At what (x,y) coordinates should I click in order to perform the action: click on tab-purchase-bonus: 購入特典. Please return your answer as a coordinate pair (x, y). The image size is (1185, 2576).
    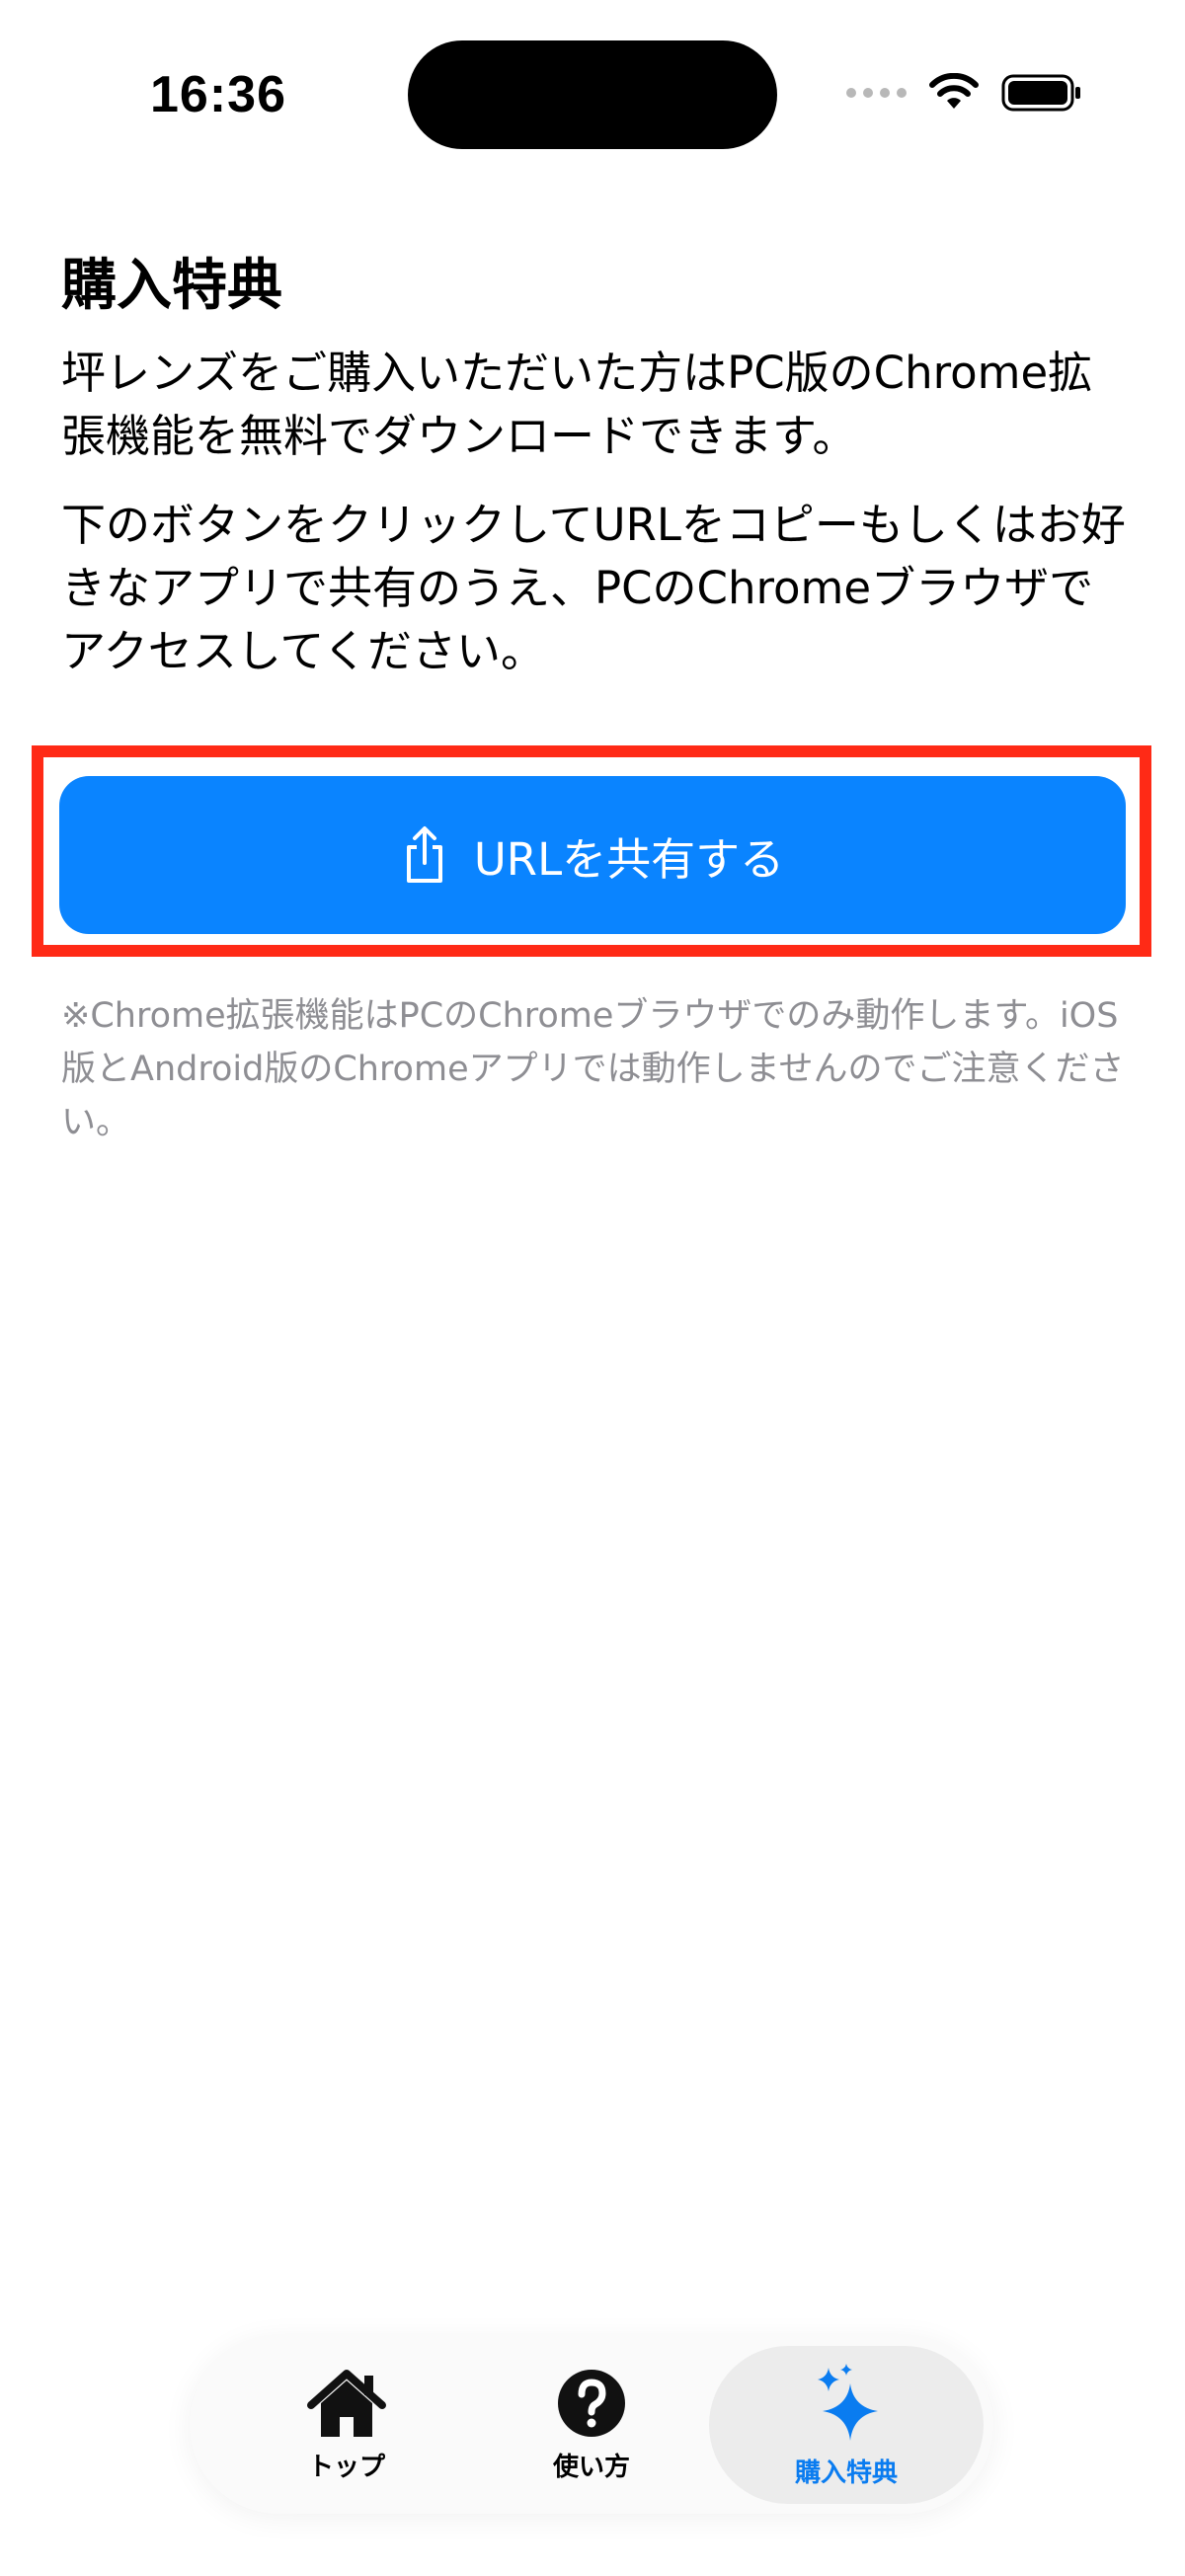
    Looking at the image, I should click on (847, 2425).